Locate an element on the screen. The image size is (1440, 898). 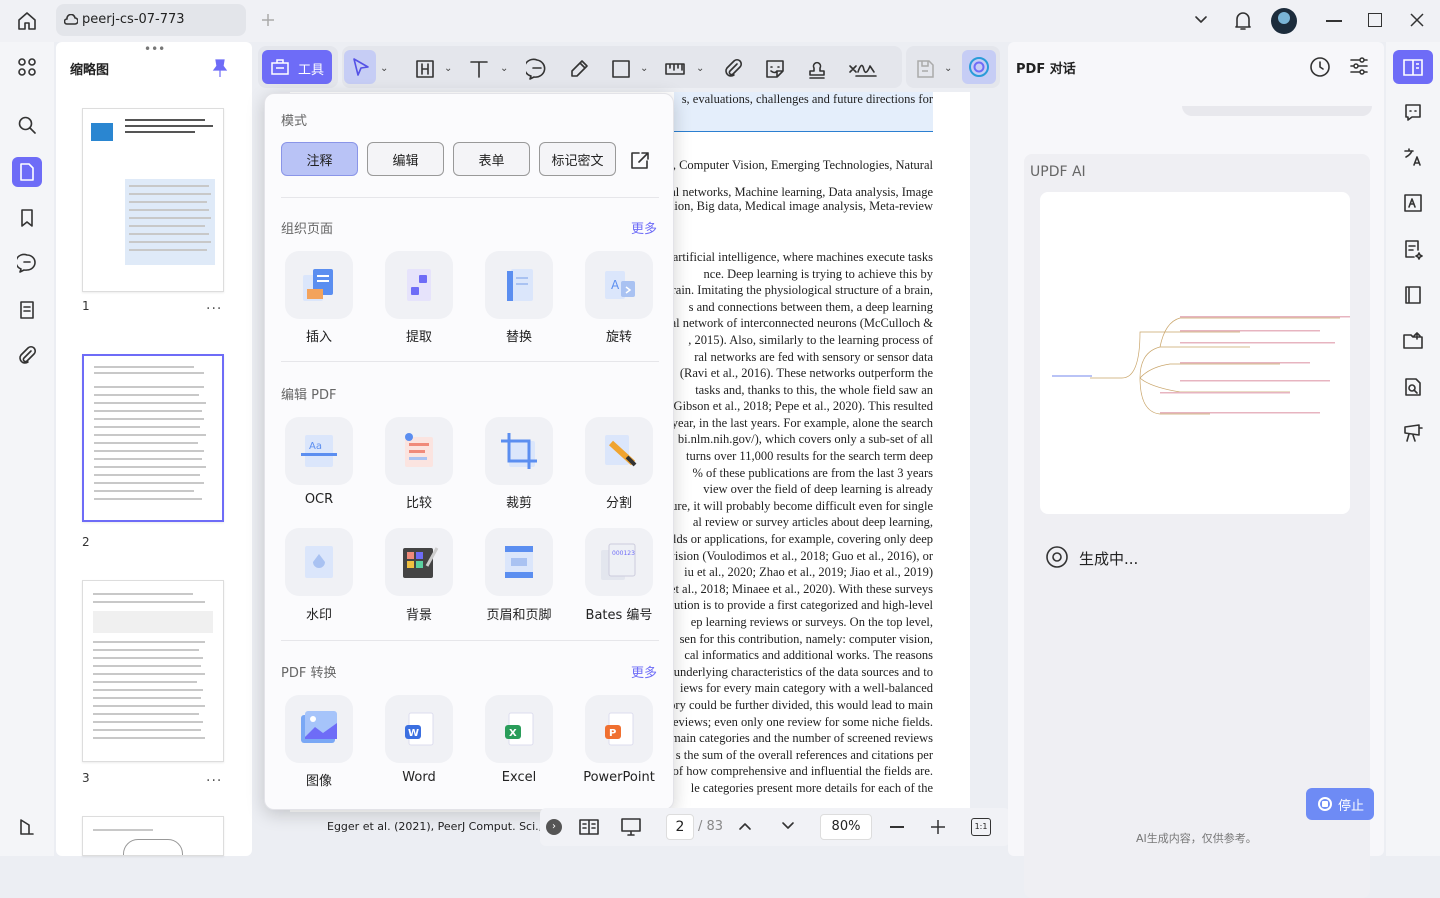
background-label: 背景 is located at coordinates (418, 615).